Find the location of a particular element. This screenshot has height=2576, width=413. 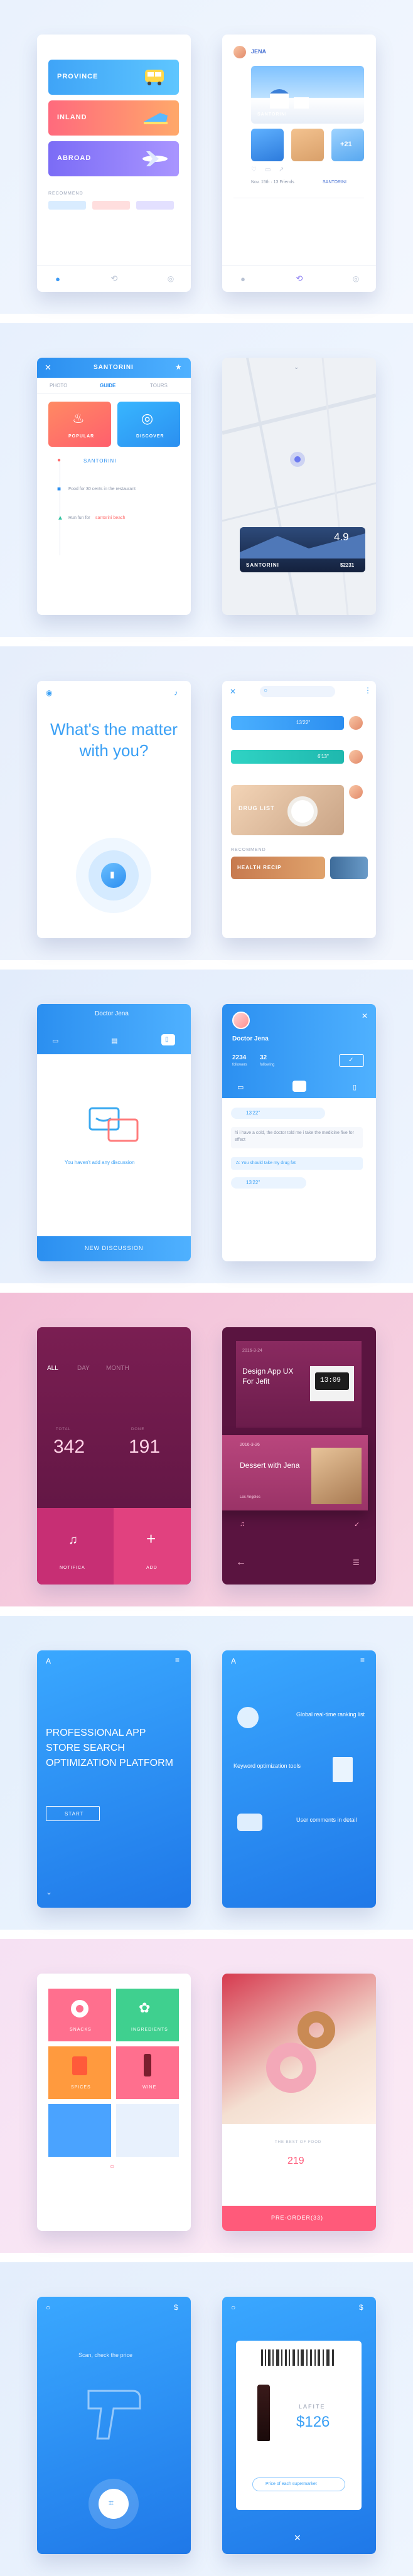

bookmark-icon: ★ is located at coordinates (178, 367).